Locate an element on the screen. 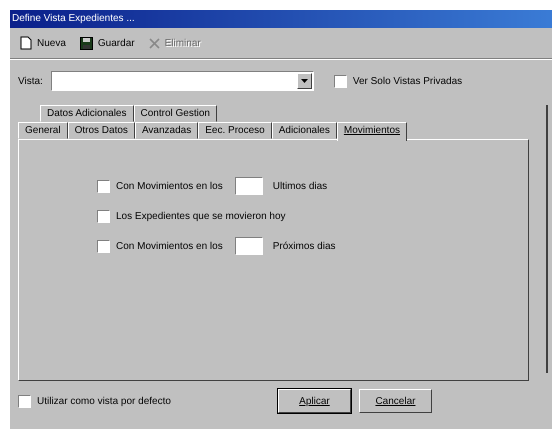 Image resolution: width=552 pixels, height=429 pixels. dialog-button: Aplicar is located at coordinates (314, 401).